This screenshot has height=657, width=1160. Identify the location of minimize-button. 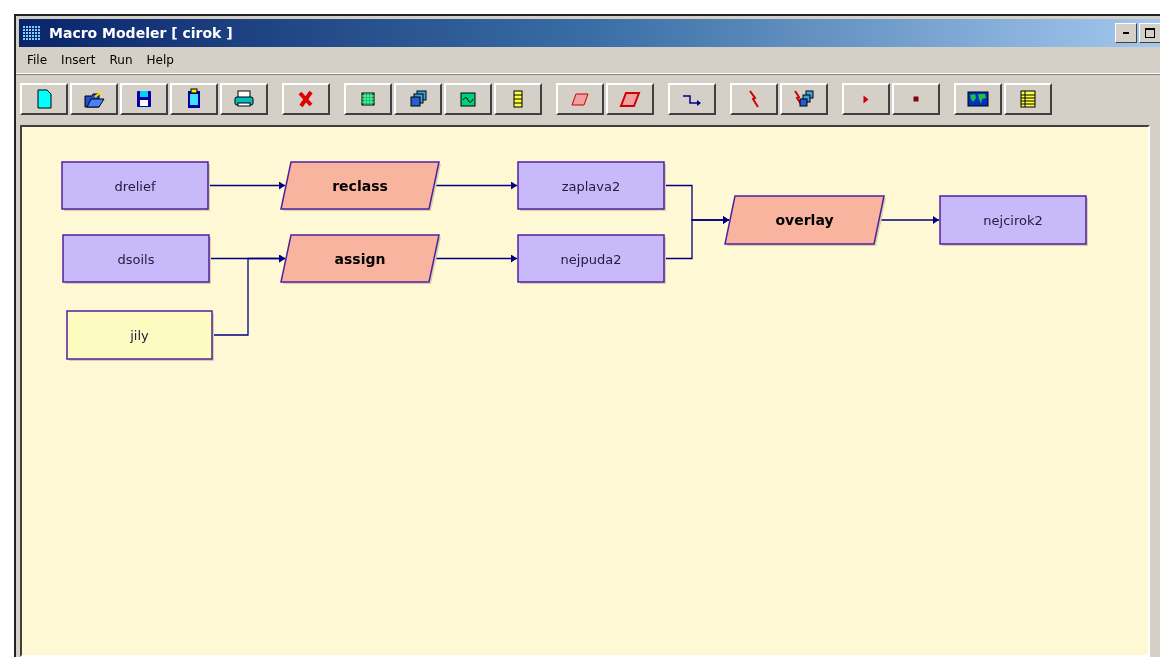
(1126, 33).